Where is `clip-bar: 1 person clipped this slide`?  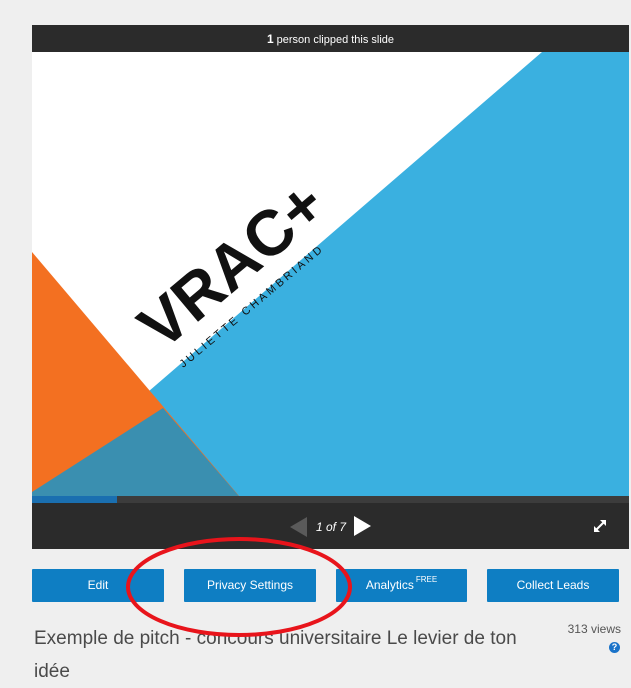 clip-bar: 1 person clipped this slide is located at coordinates (330, 38).